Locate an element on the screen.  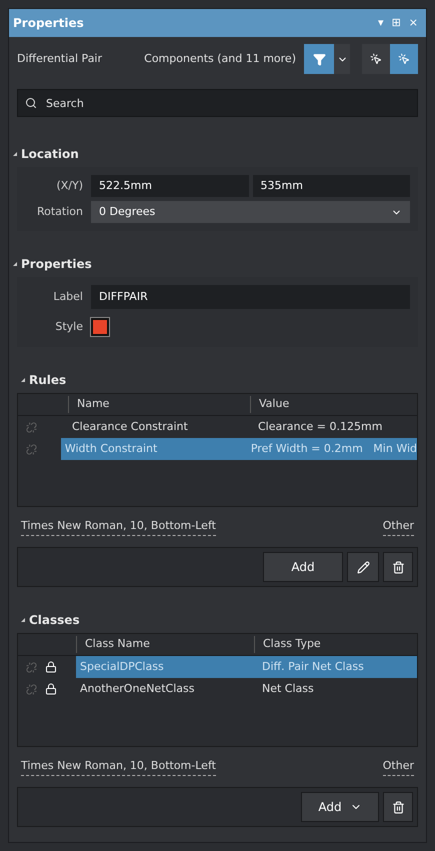
field-label: Style is located at coordinates (69, 326).